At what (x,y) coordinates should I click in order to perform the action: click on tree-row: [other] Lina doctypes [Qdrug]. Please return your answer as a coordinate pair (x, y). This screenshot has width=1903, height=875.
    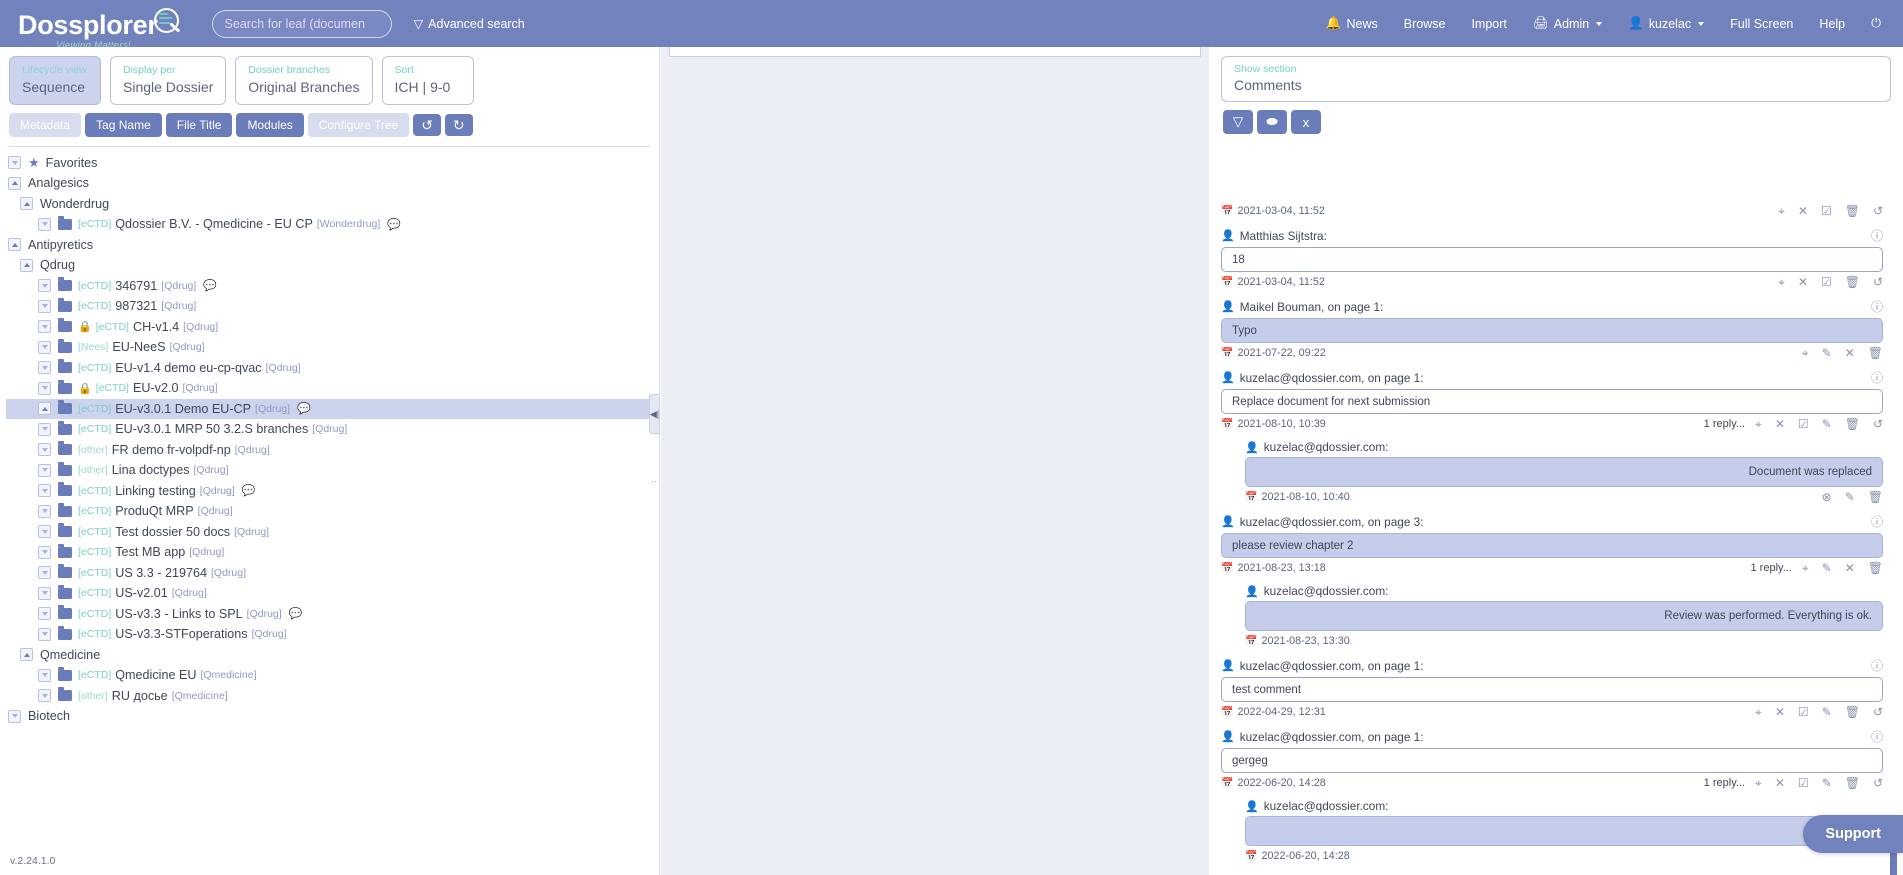
    Looking at the image, I should click on (332, 470).